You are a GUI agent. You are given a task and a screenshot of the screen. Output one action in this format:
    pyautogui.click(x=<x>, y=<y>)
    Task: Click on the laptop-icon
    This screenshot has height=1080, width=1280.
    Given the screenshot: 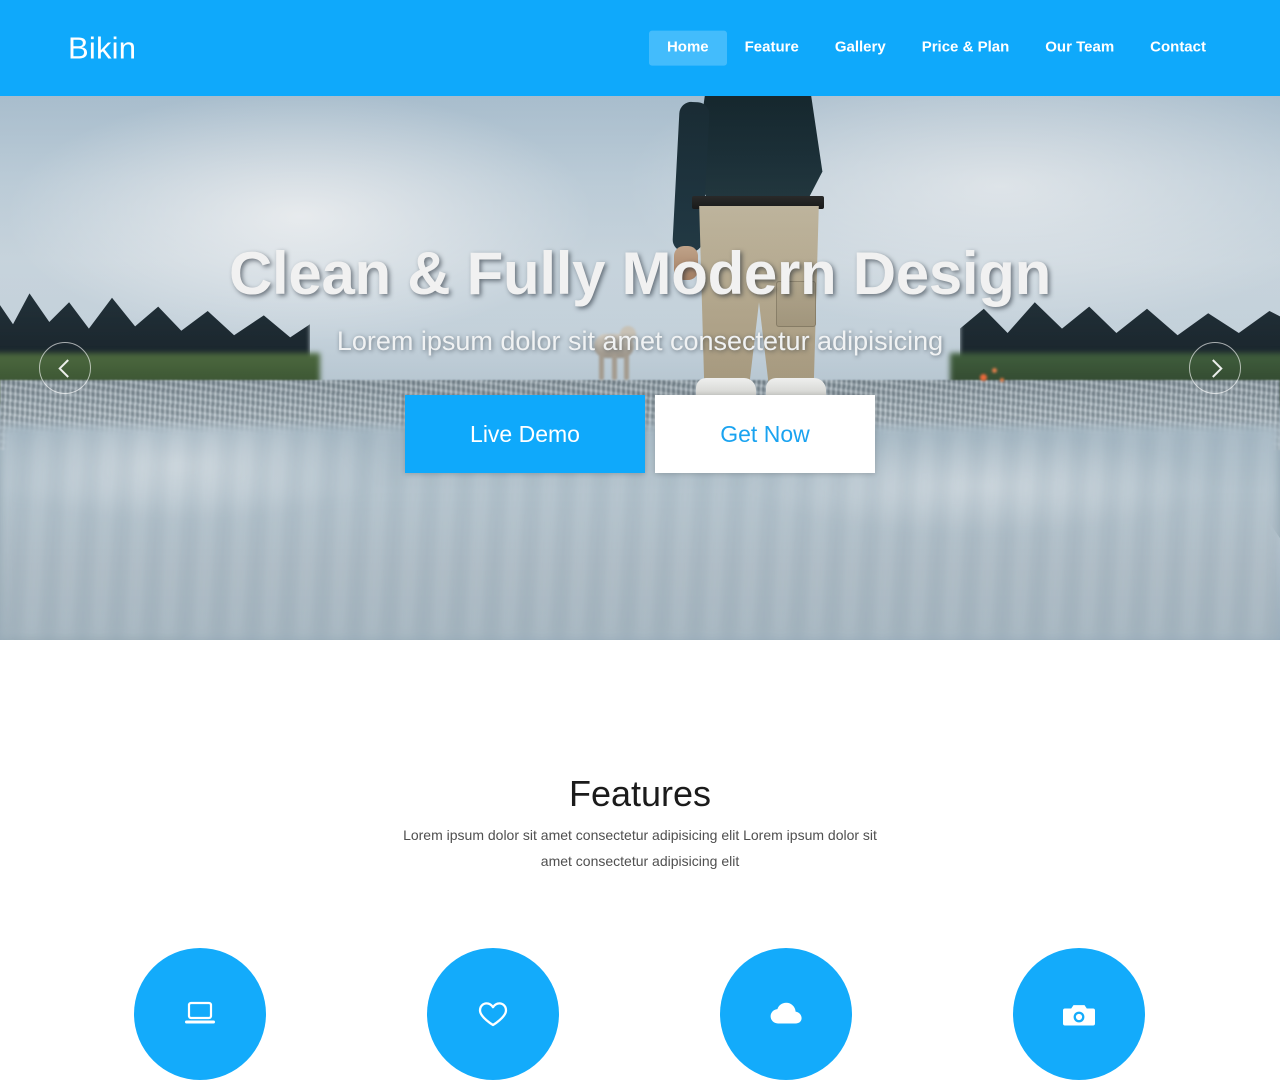 What is the action you would take?
    pyautogui.click(x=200, y=1014)
    